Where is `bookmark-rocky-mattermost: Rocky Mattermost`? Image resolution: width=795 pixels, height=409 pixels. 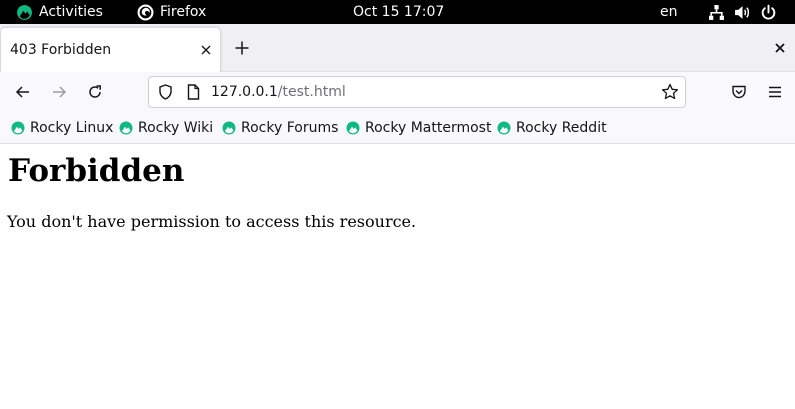
bookmark-rocky-mattermost: Rocky Mattermost is located at coordinates (418, 128).